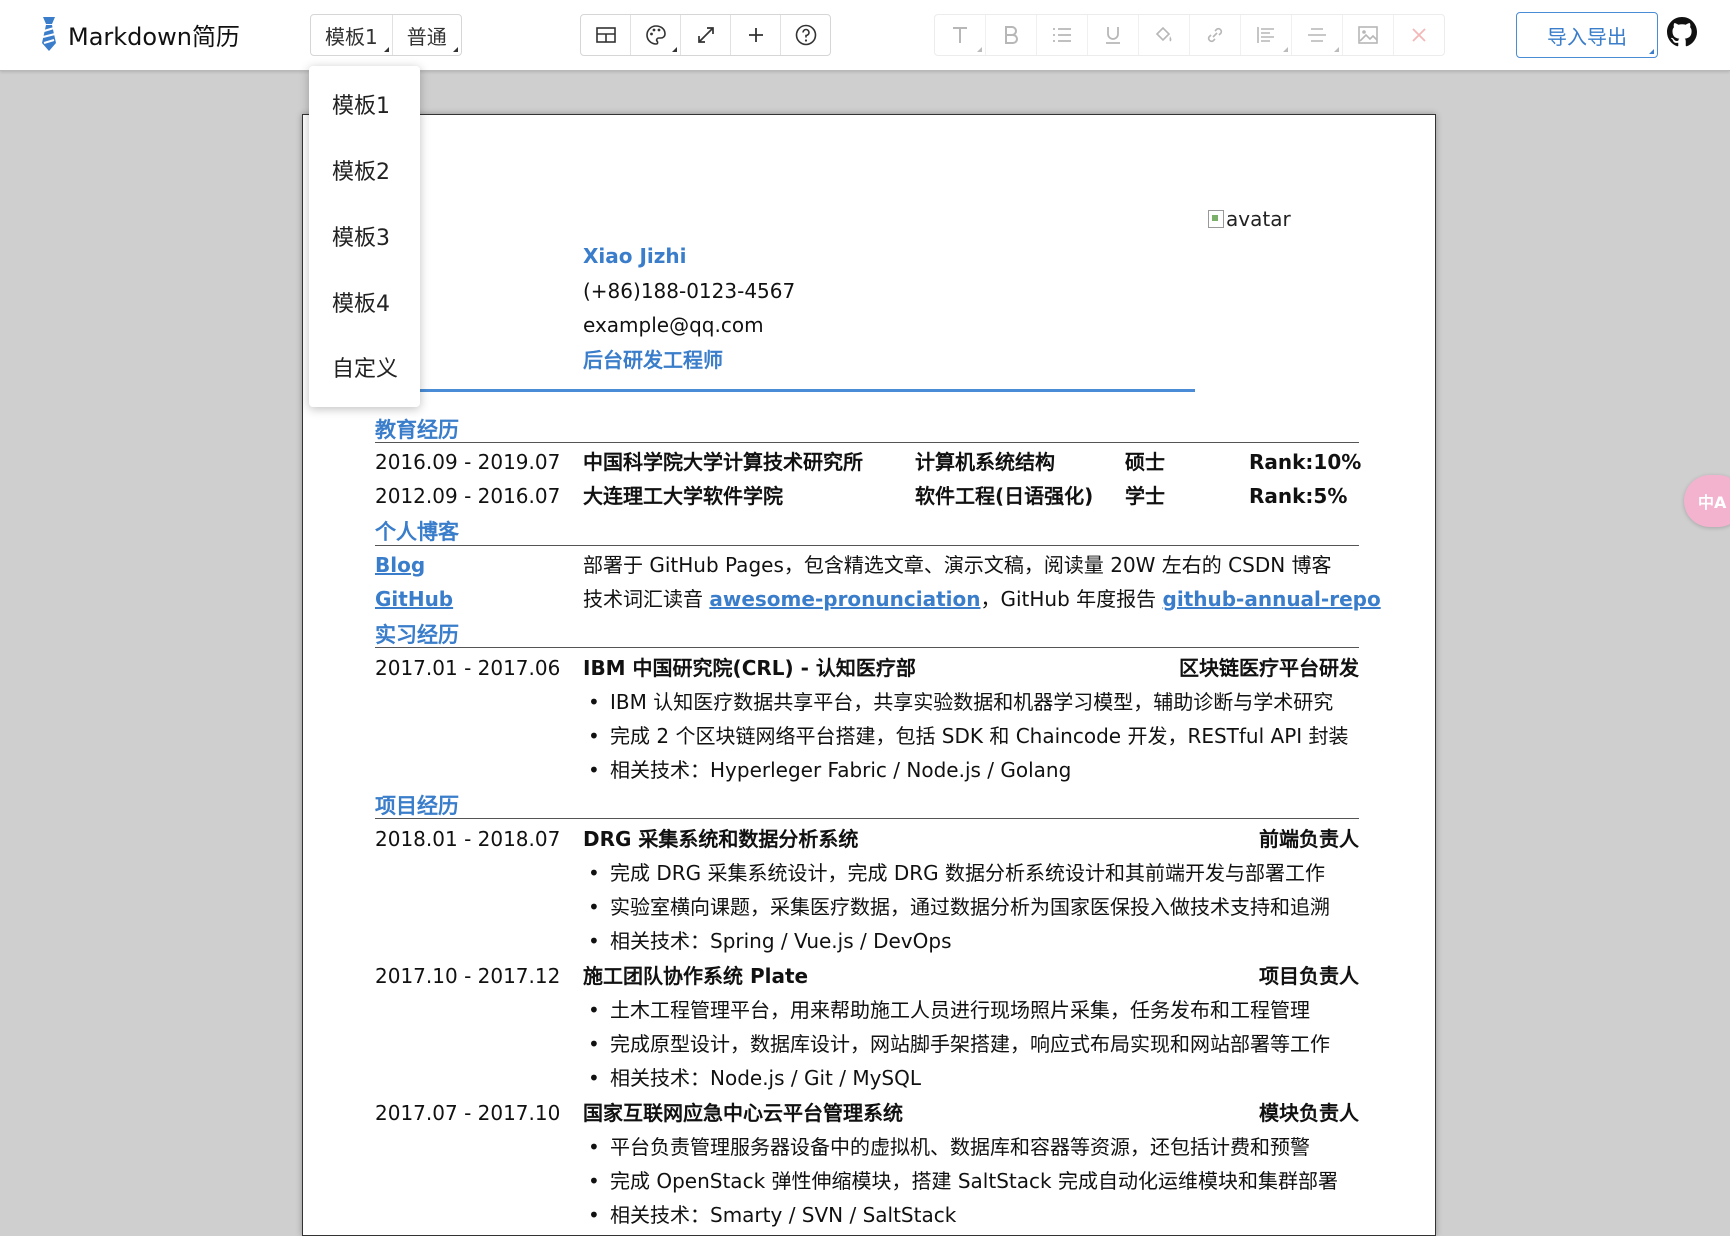  I want to click on edu-major: 软件工程(日语强化), so click(1004, 496).